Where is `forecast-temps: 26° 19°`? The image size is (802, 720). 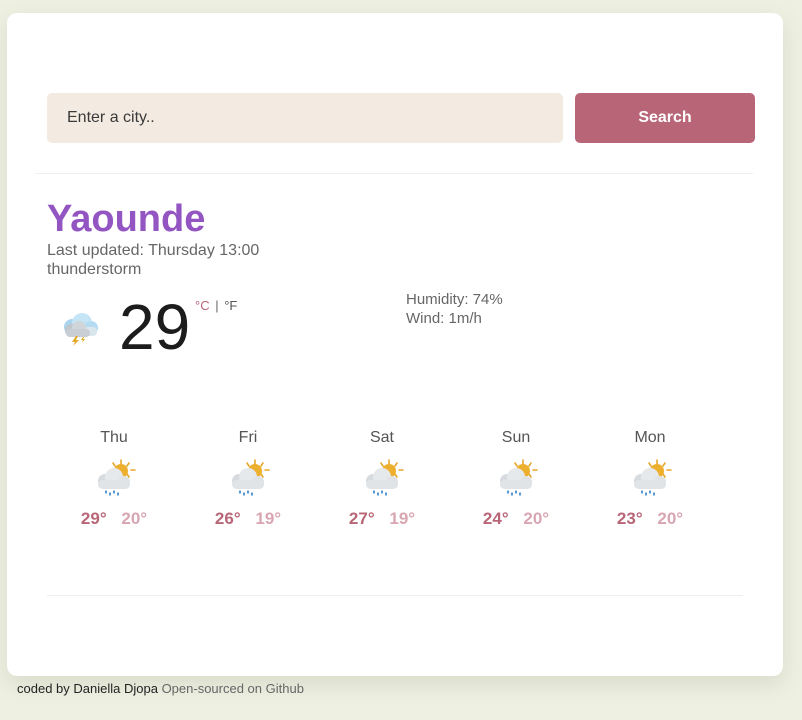 forecast-temps: 26° 19° is located at coordinates (248, 519).